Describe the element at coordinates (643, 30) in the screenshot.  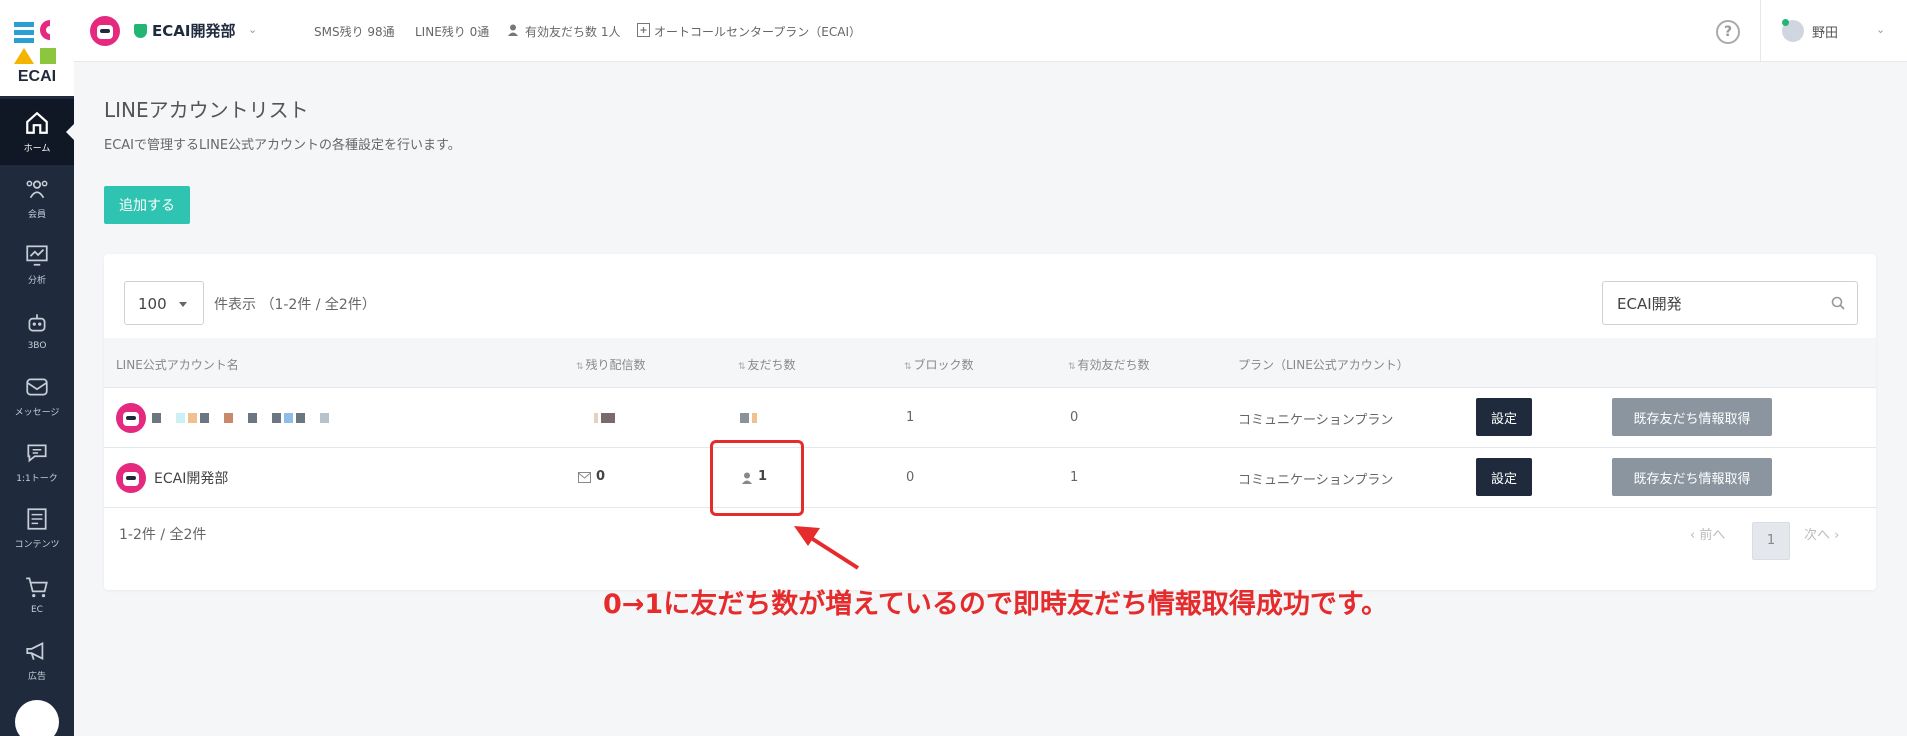
I see `plan-icon` at that location.